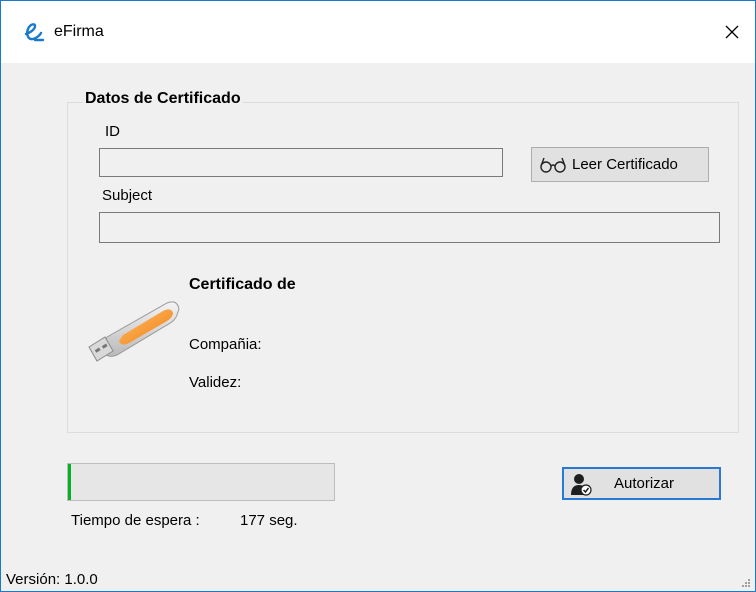 This screenshot has height=592, width=756. Describe the element at coordinates (746, 583) in the screenshot. I see `resize-grip-icon` at that location.